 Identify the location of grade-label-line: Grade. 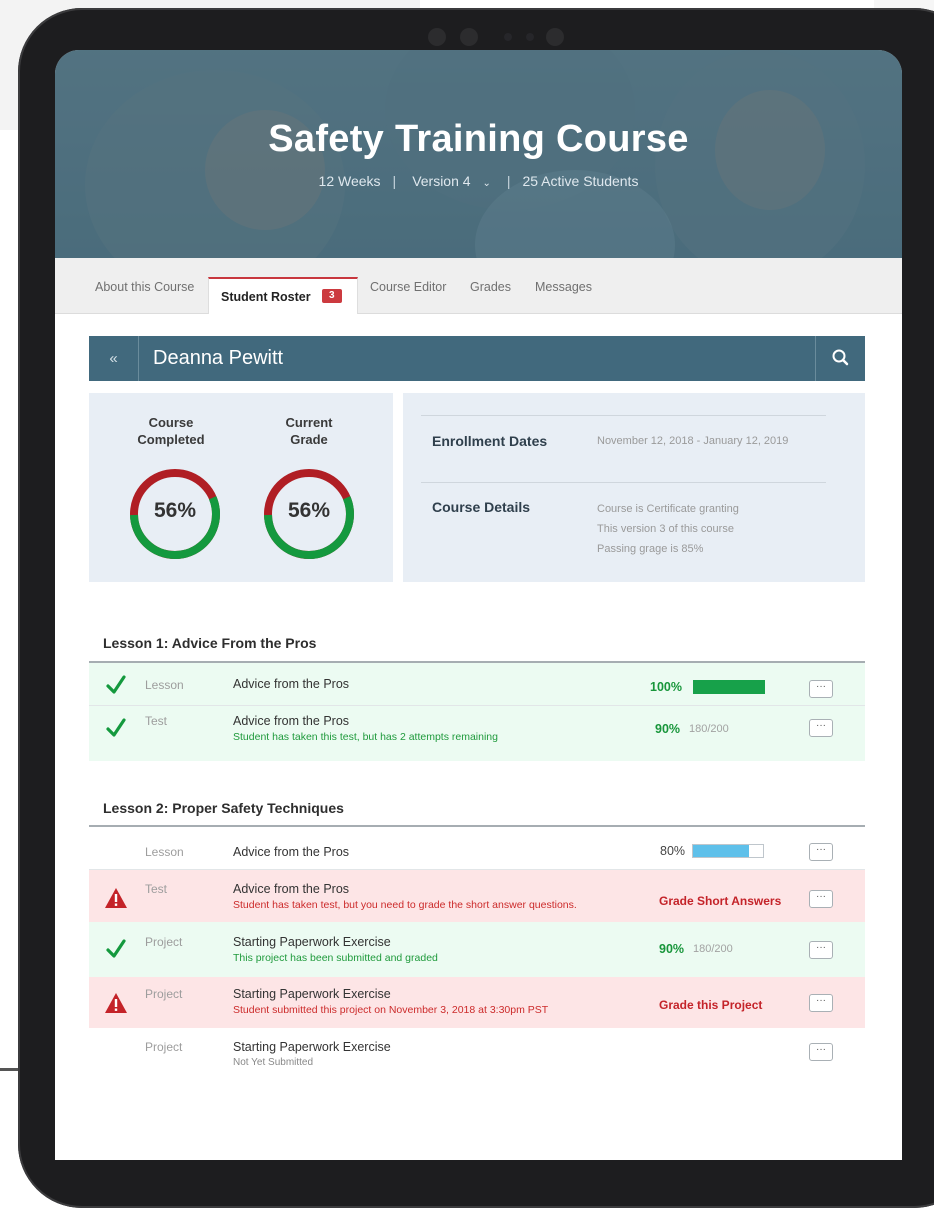
(309, 439).